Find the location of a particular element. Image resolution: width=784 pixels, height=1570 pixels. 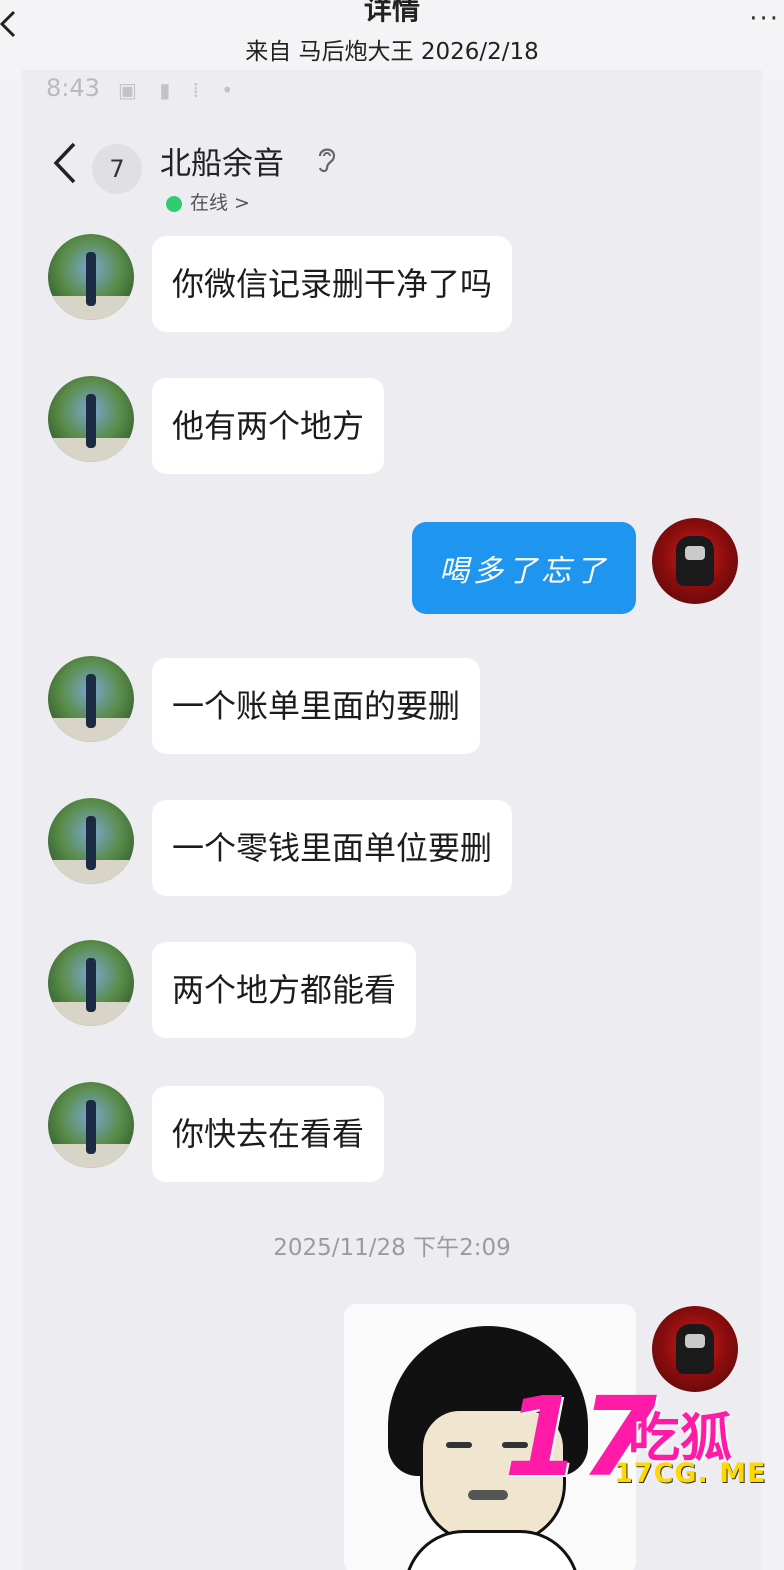

post-source-subtitle: 来自 马后炮大王 2026/2/18 is located at coordinates (392, 52).